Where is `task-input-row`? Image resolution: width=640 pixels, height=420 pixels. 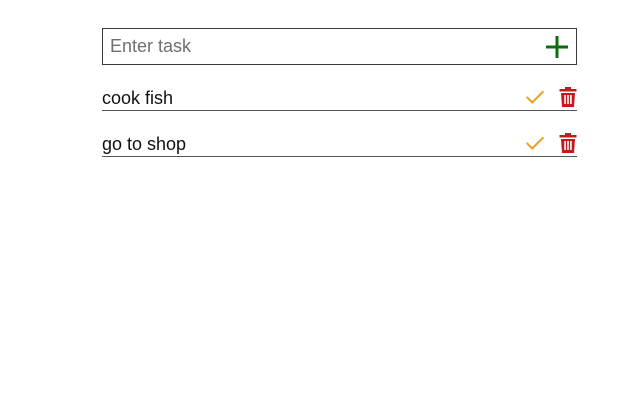
task-input-row is located at coordinates (339, 46).